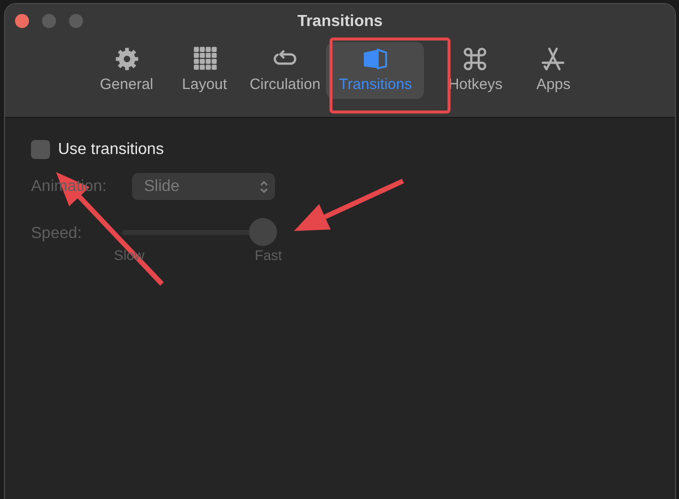  Describe the element at coordinates (205, 70) in the screenshot. I see `toolbar-tab: Layout` at that location.